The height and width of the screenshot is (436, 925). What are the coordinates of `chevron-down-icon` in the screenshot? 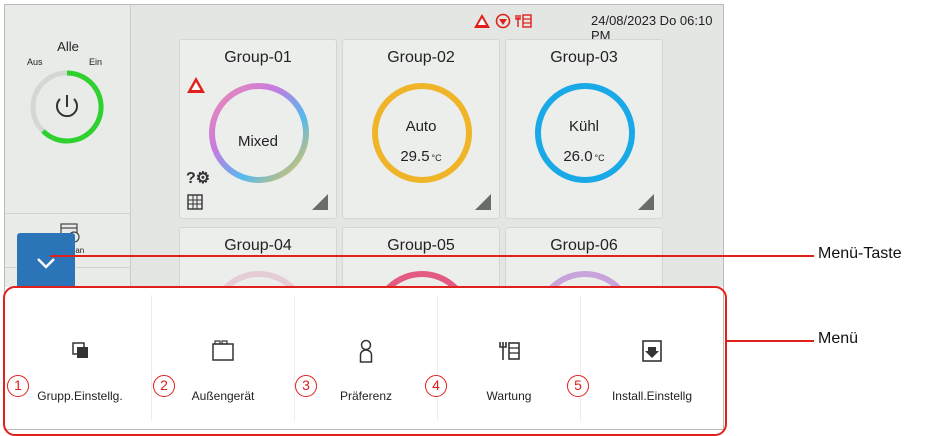 It's located at (46, 263).